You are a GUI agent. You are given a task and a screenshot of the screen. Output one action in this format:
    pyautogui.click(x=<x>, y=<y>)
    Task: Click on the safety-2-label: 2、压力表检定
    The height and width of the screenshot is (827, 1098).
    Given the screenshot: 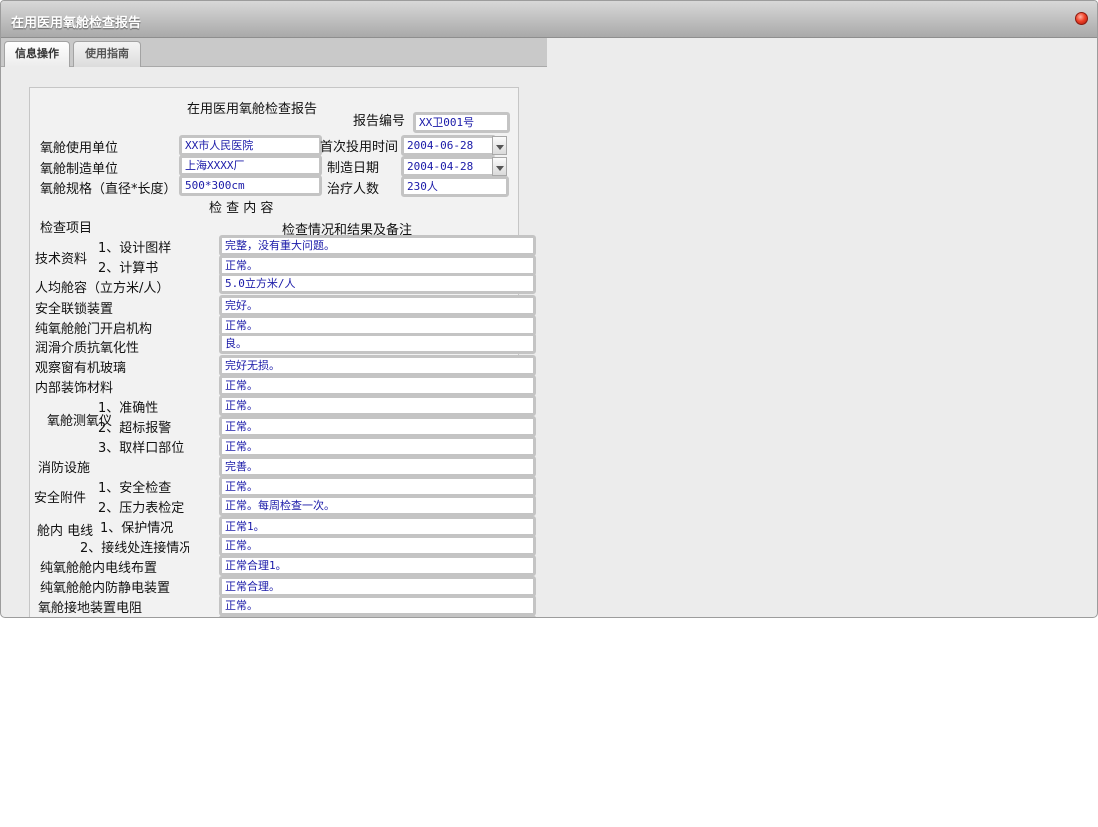 What is the action you would take?
    pyautogui.click(x=141, y=508)
    